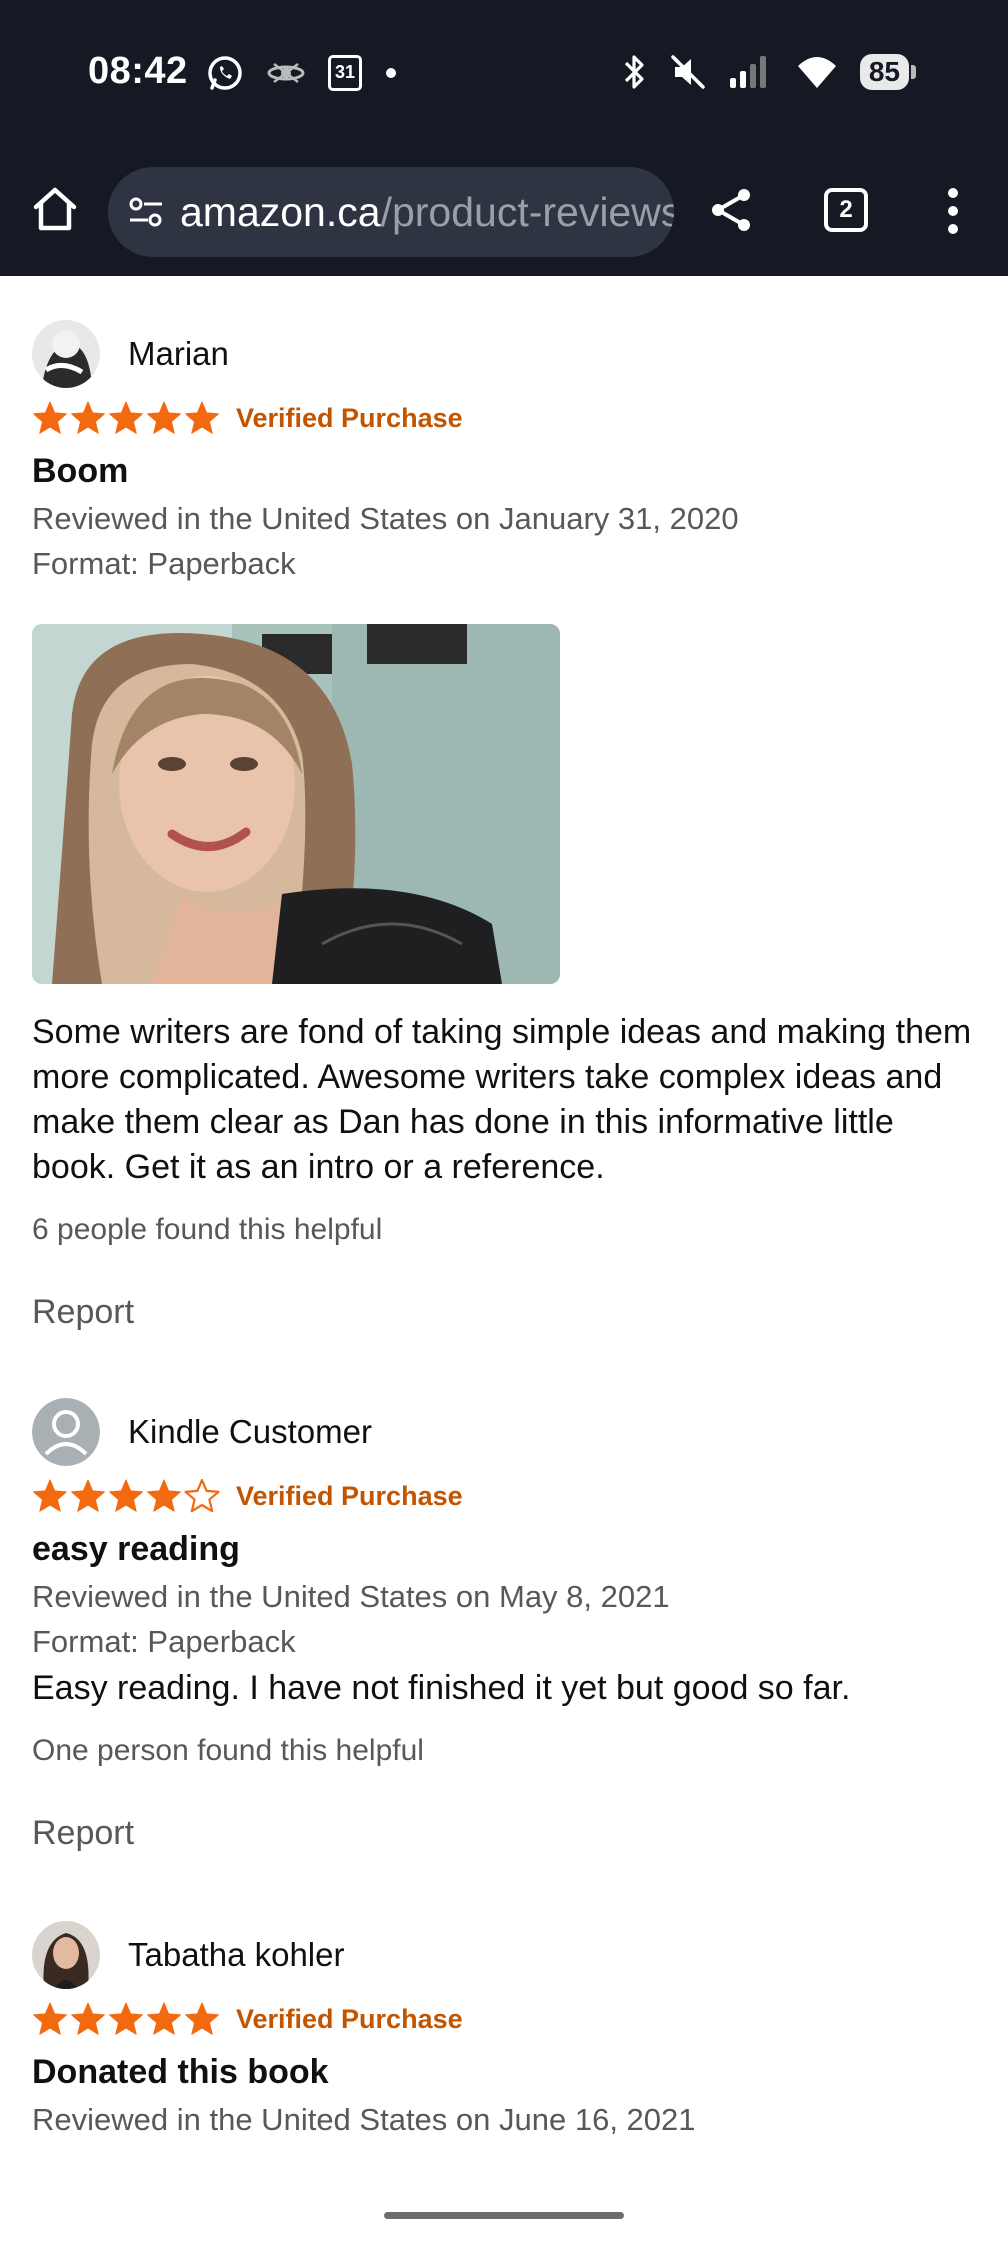  Describe the element at coordinates (202, 1495) in the screenshot. I see `star-empty-icon` at that location.